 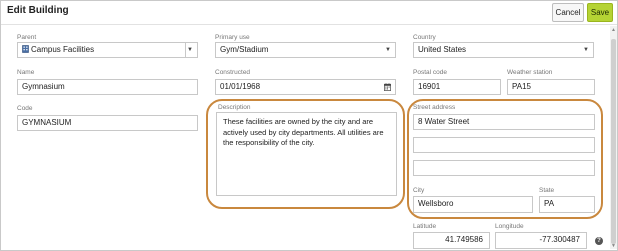 What do you see at coordinates (107, 123) in the screenshot?
I see `code-input: GYMNASIUM` at bounding box center [107, 123].